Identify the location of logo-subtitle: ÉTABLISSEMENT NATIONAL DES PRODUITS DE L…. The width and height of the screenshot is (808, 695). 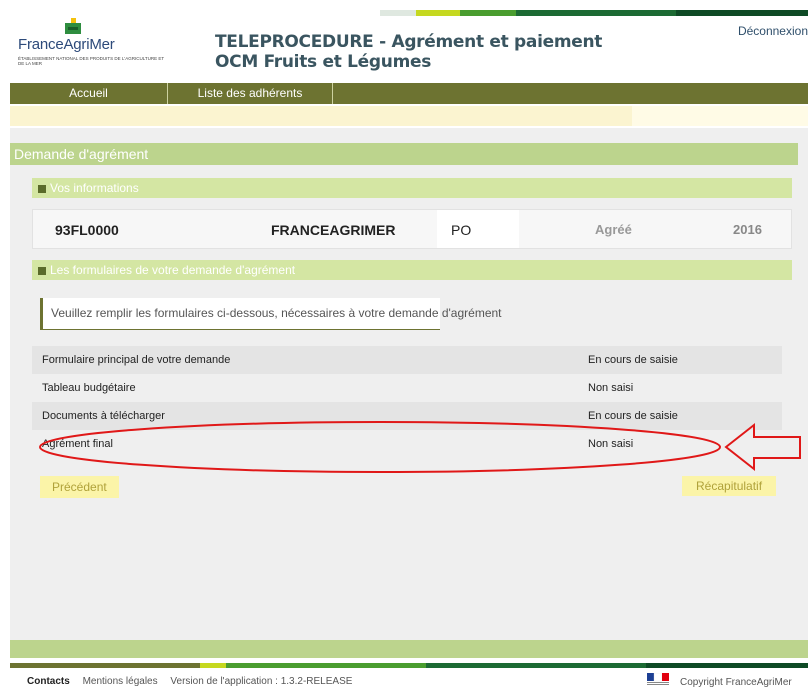
(91, 61).